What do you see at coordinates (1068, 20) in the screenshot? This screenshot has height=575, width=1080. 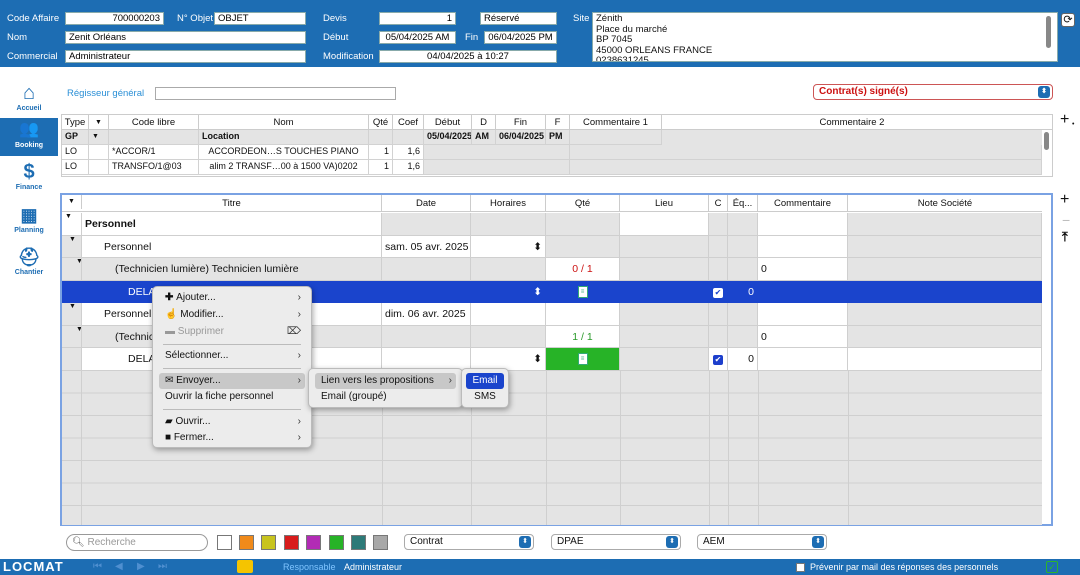 I see `refresh-icon: ⟳` at bounding box center [1068, 20].